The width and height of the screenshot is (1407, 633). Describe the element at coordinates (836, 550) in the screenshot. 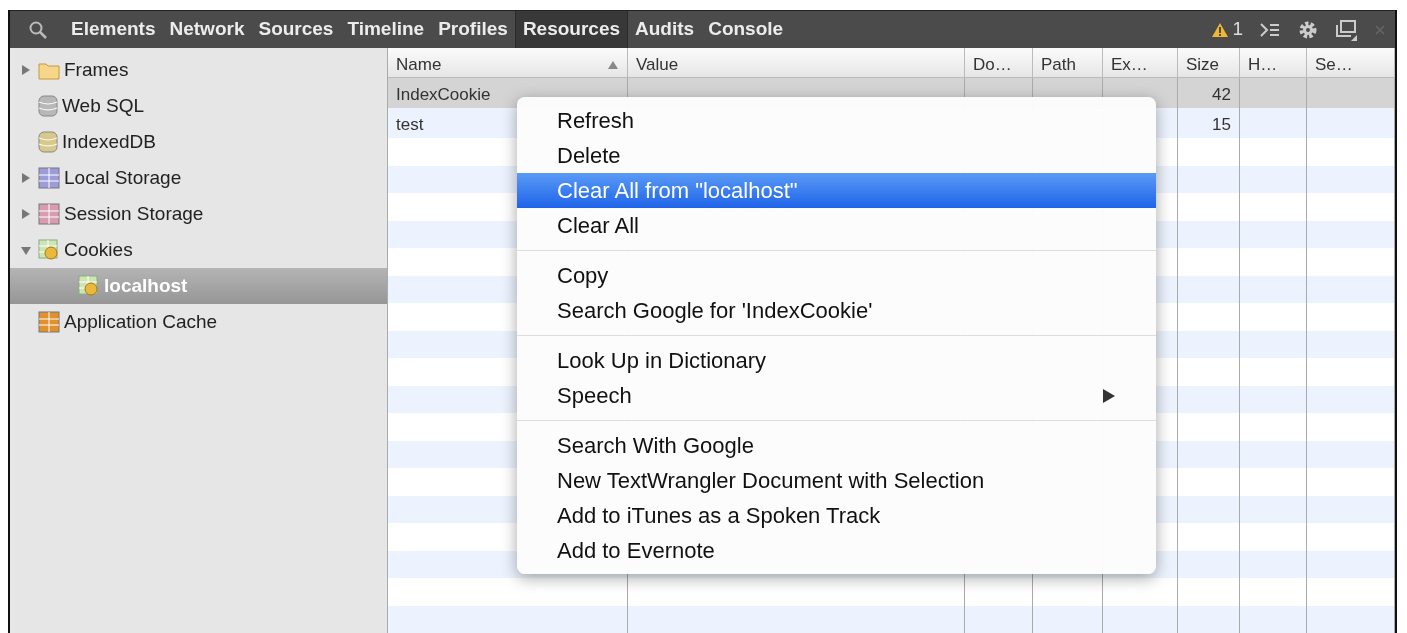

I see `menu-item: Add to Evernote` at that location.